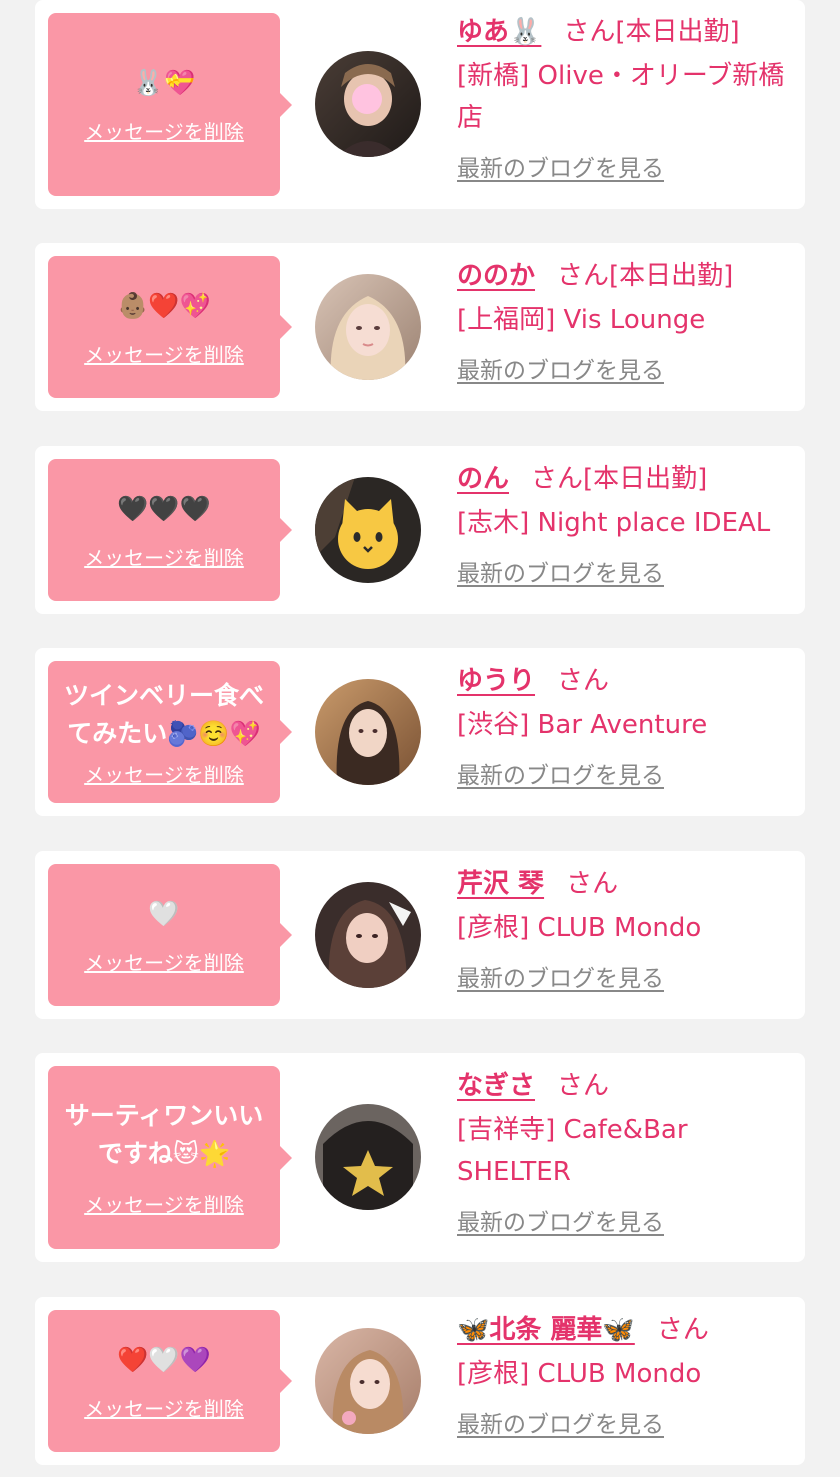 This screenshot has height=1477, width=840. What do you see at coordinates (164, 508) in the screenshot?
I see `message-text: 🖤🖤🖤` at bounding box center [164, 508].